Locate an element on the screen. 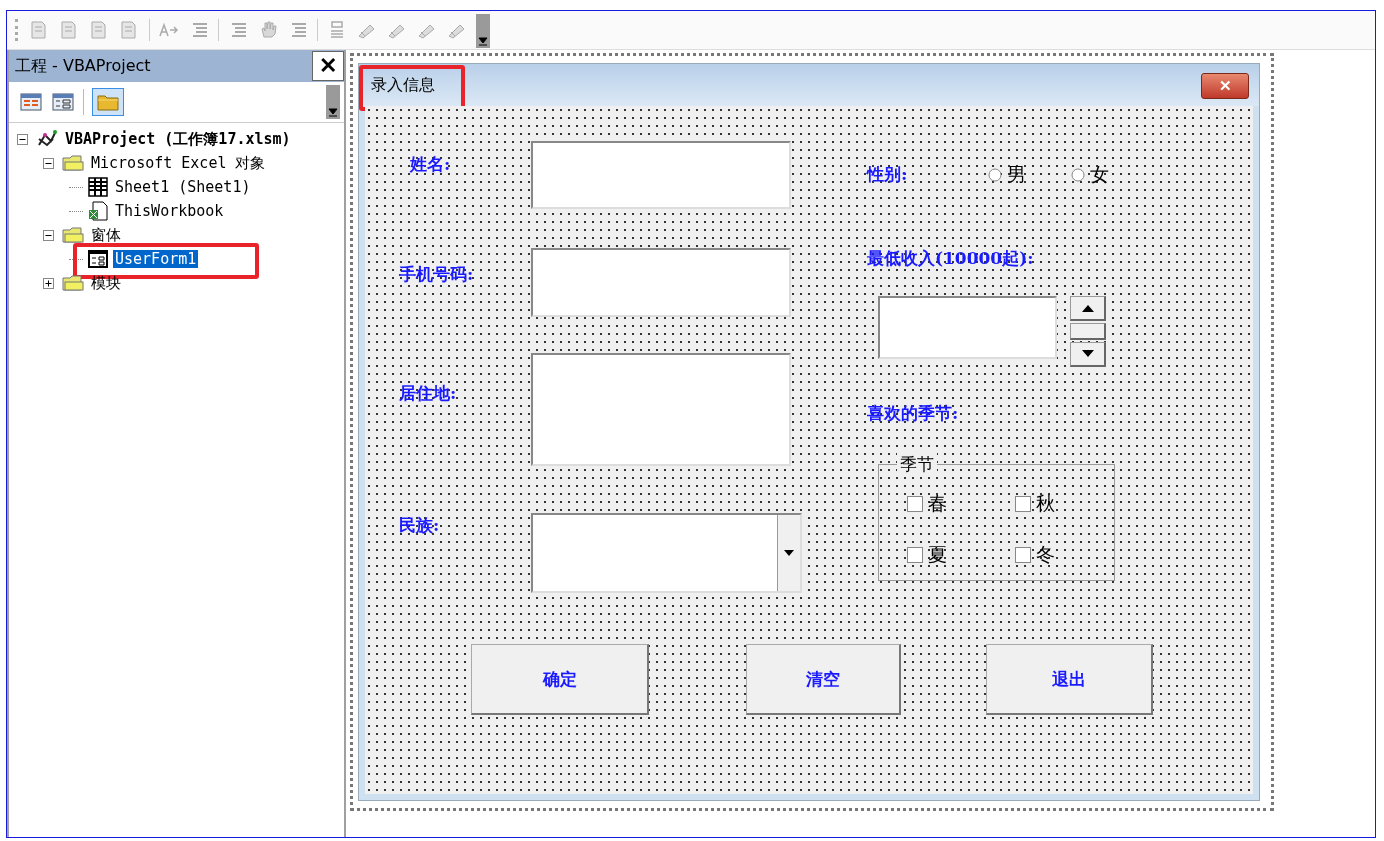 The width and height of the screenshot is (1384, 841). triangle-up-icon is located at coordinates (1087, 308).